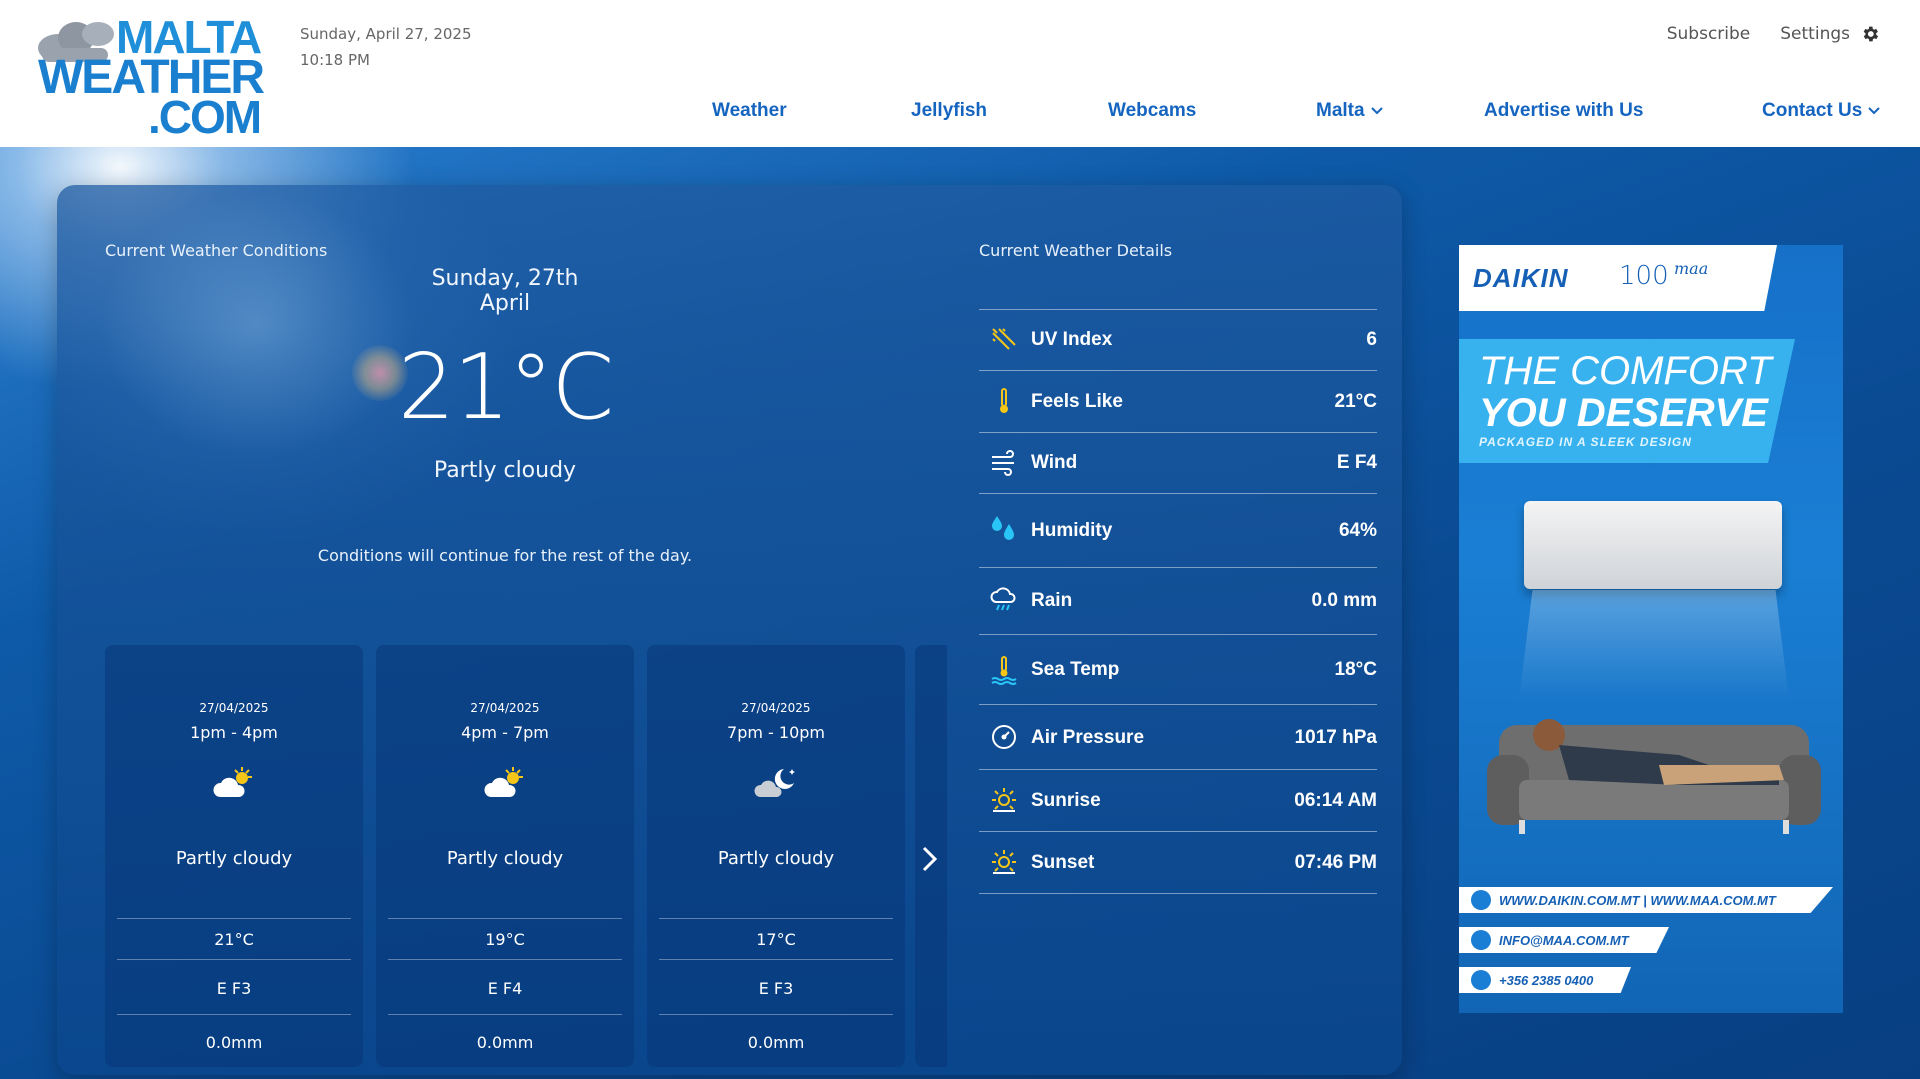  What do you see at coordinates (335, 60) in the screenshot?
I see `header-time: 10:18 PM` at bounding box center [335, 60].